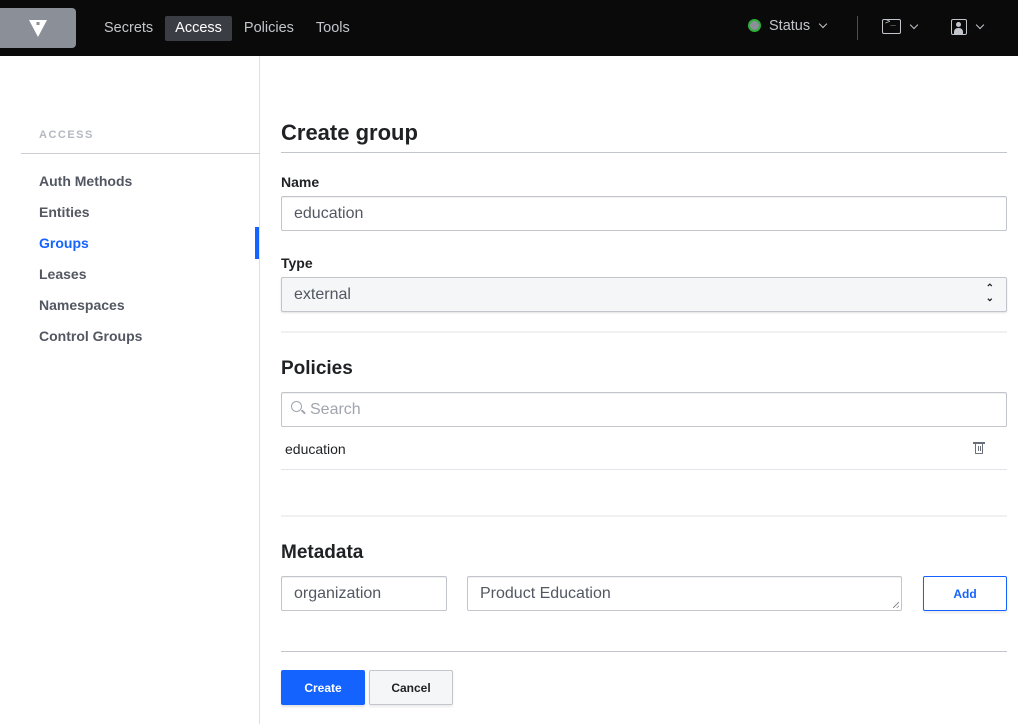 Image resolution: width=1018 pixels, height=724 pixels. I want to click on search-icon, so click(296, 406).